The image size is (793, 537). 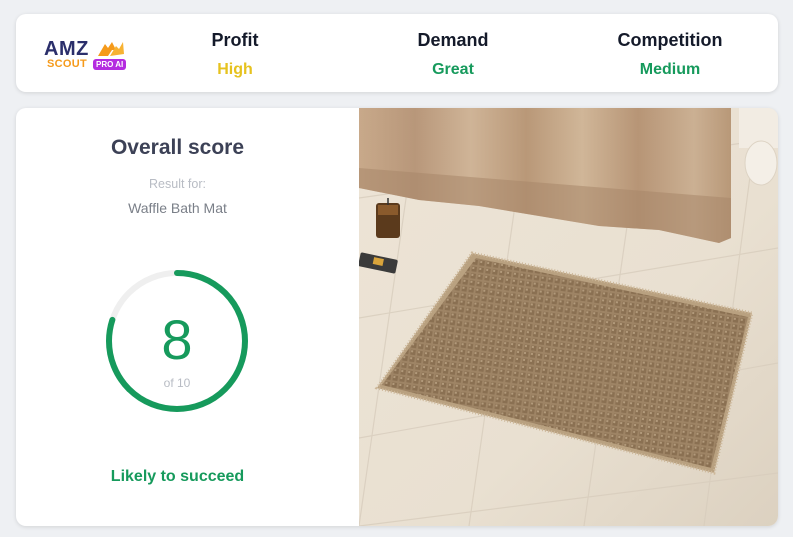 What do you see at coordinates (110, 64) in the screenshot?
I see `logo-pro-badge: PRO AI` at bounding box center [110, 64].